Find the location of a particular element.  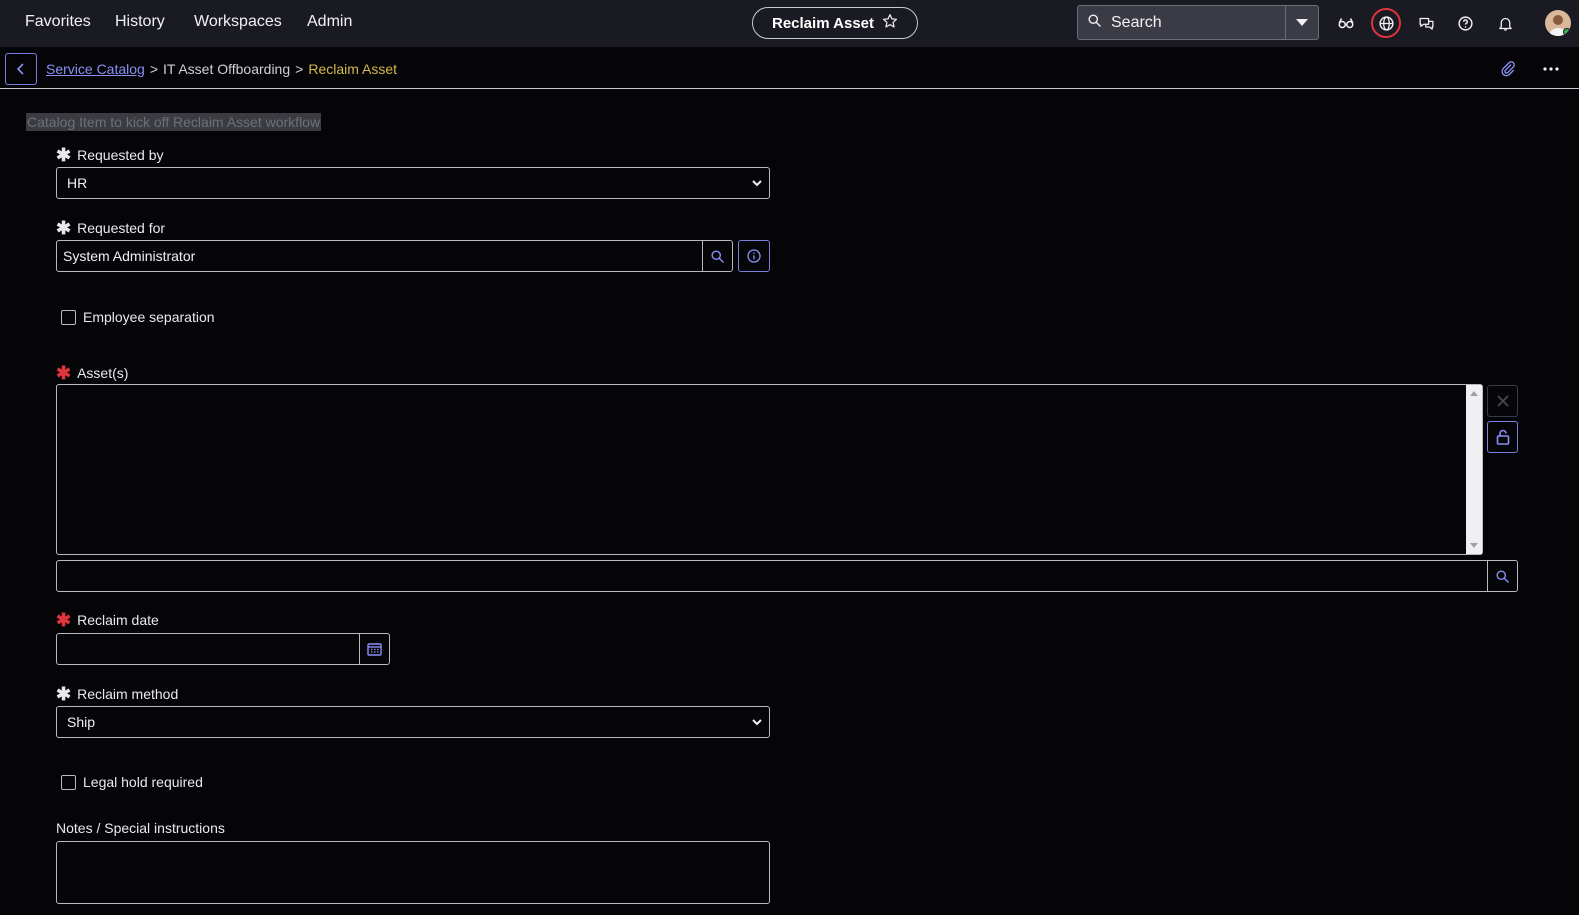

notification-bell-icon is located at coordinates (1505, 23).